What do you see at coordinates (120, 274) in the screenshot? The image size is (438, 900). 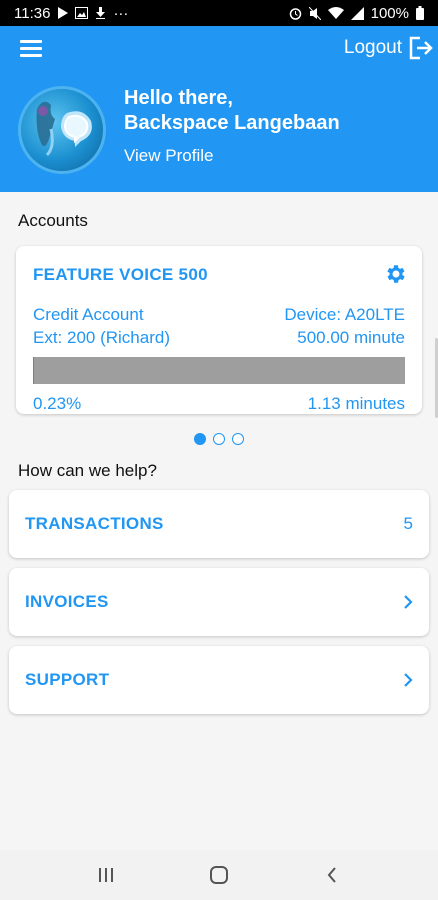 I see `account-plan-title: FEATURE VOICE 500` at bounding box center [120, 274].